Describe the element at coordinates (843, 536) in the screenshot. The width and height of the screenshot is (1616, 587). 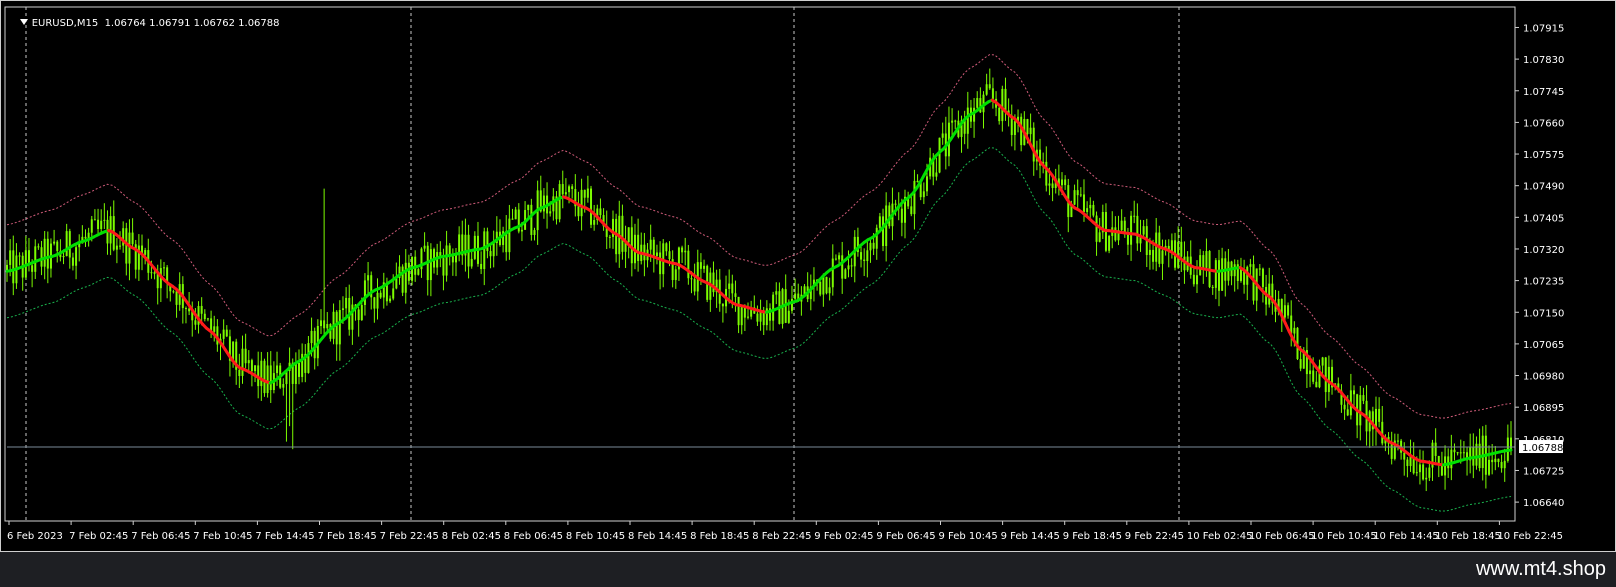
I see `x-tick-label: 9 Feb 02:45` at that location.